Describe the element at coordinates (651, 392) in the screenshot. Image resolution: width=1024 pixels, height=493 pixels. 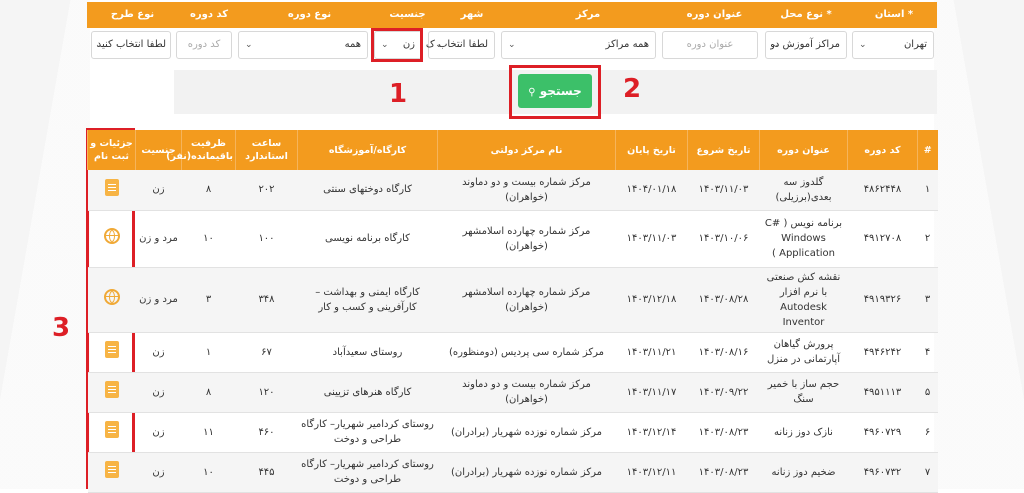
I see `end-date: ۱۴۰۳/۱۱/۱۷` at that location.